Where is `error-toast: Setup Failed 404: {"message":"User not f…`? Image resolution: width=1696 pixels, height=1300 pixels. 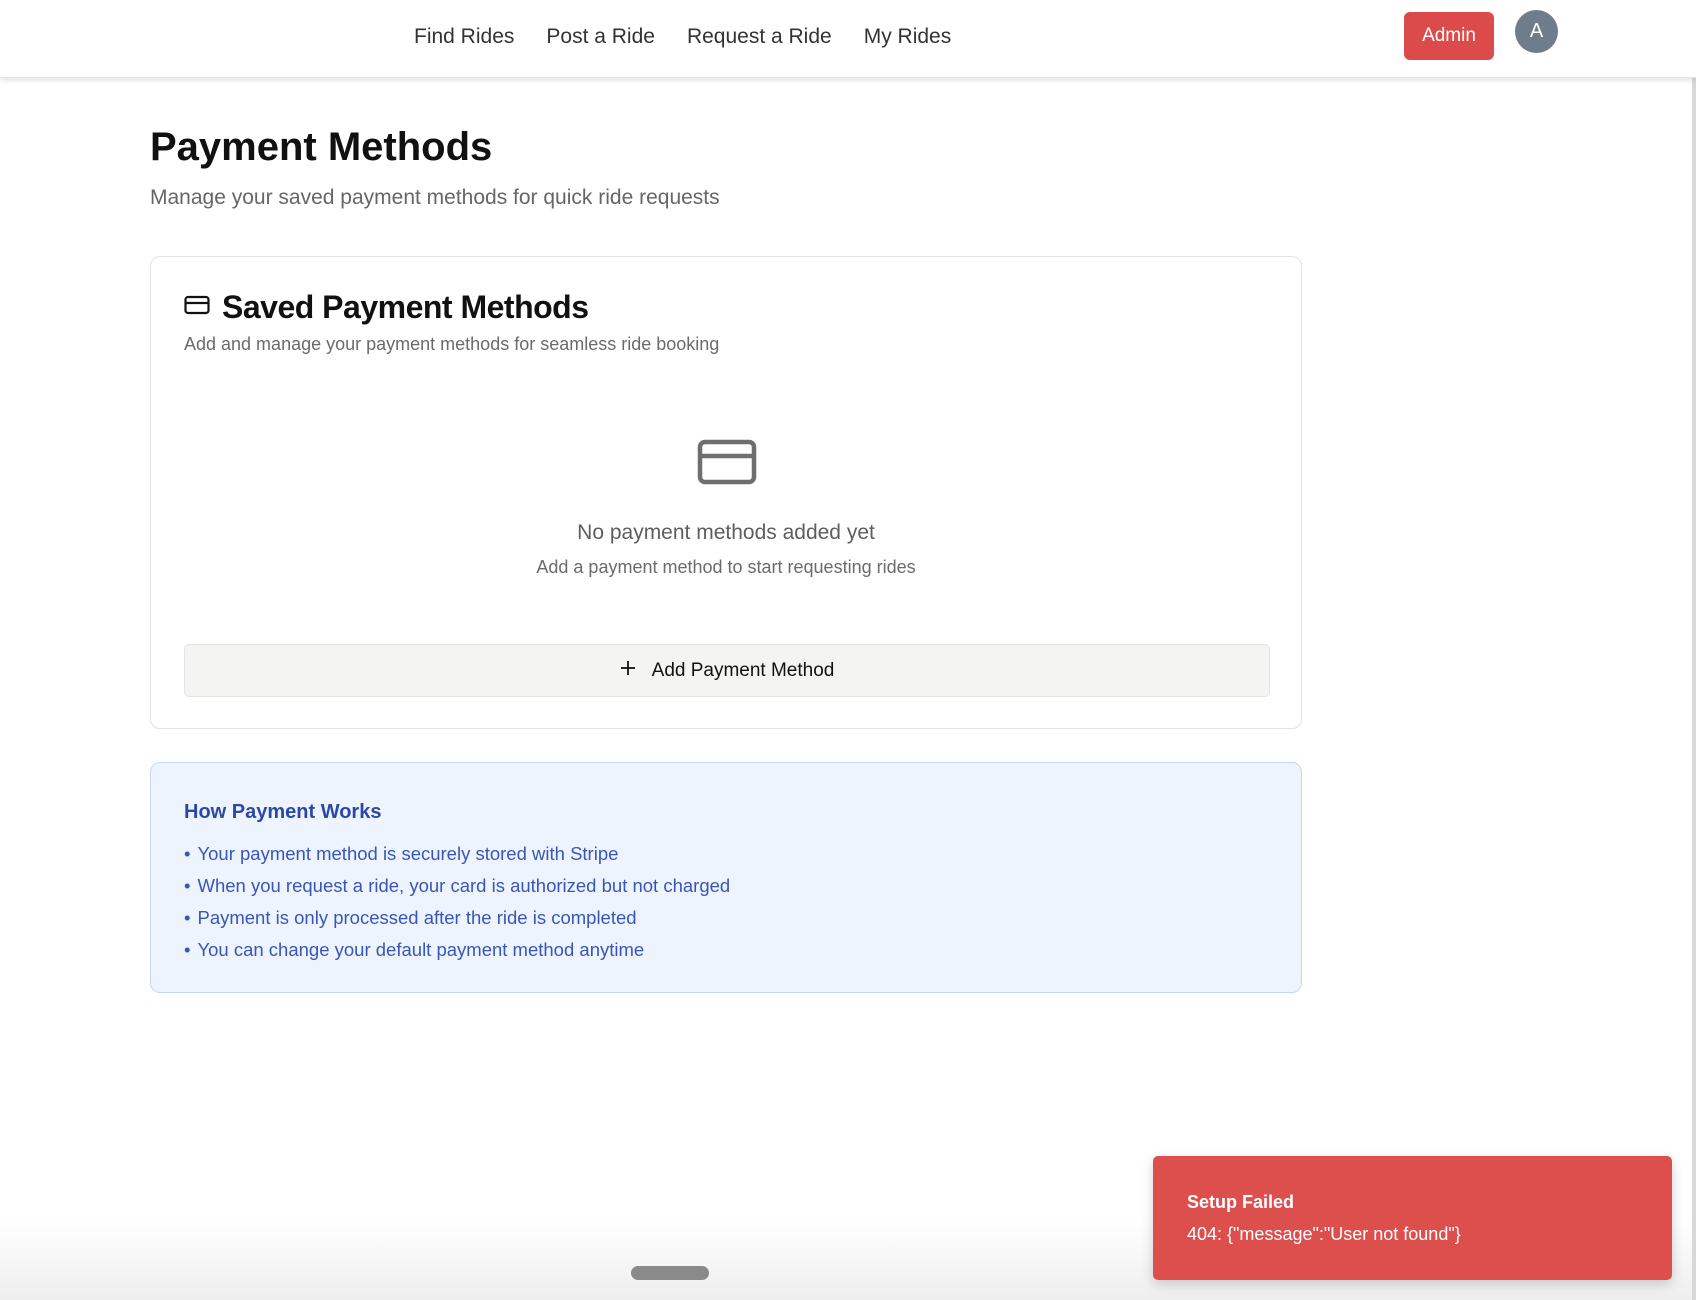 error-toast: Setup Failed 404: {"message":"User not f… is located at coordinates (1412, 1218).